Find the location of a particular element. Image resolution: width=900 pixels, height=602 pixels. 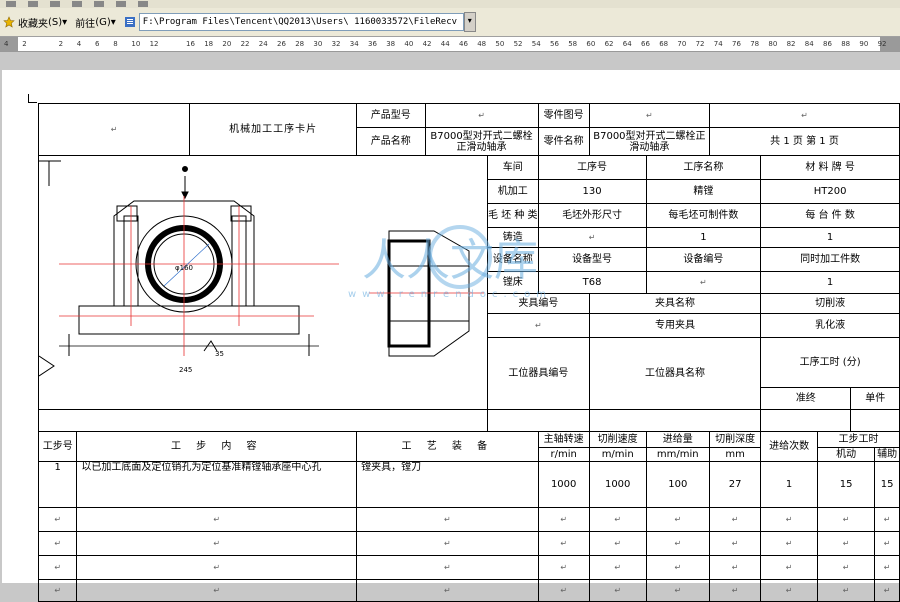

goto-menu: 前往 (G) ▾ is located at coordinates (95, 22).